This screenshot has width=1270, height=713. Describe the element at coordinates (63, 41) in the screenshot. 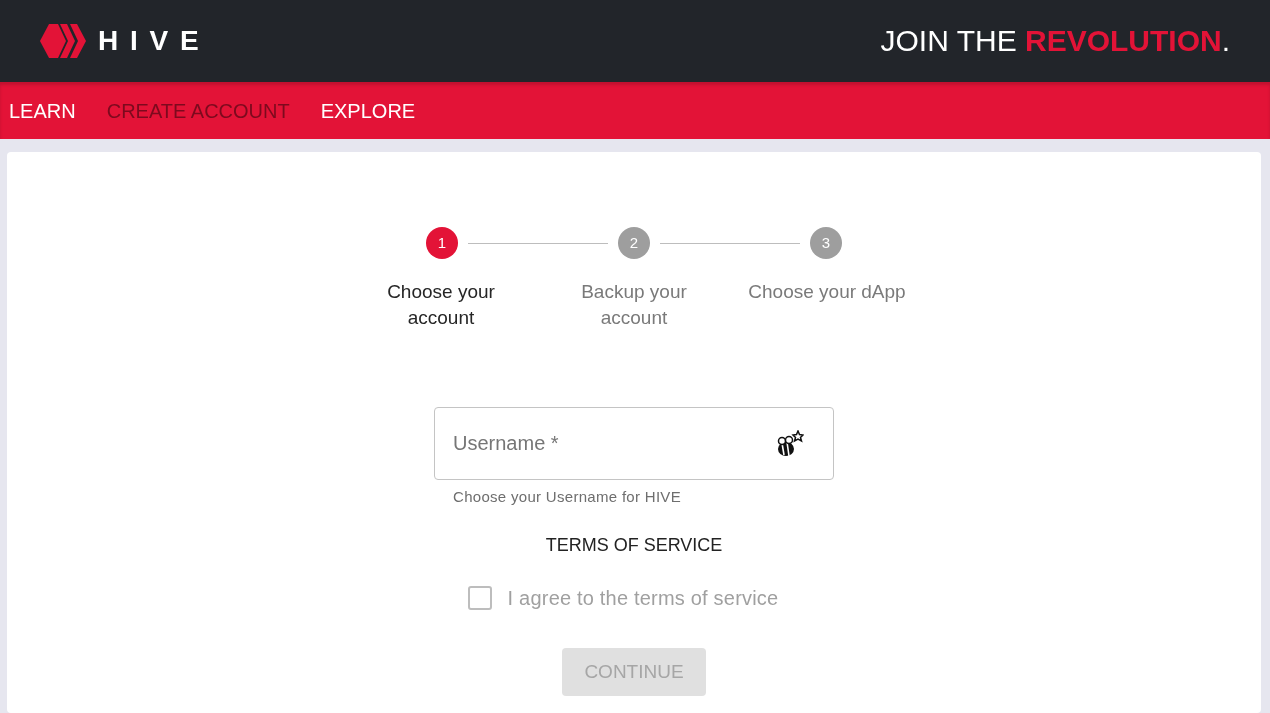

I see `logo-icon` at that location.